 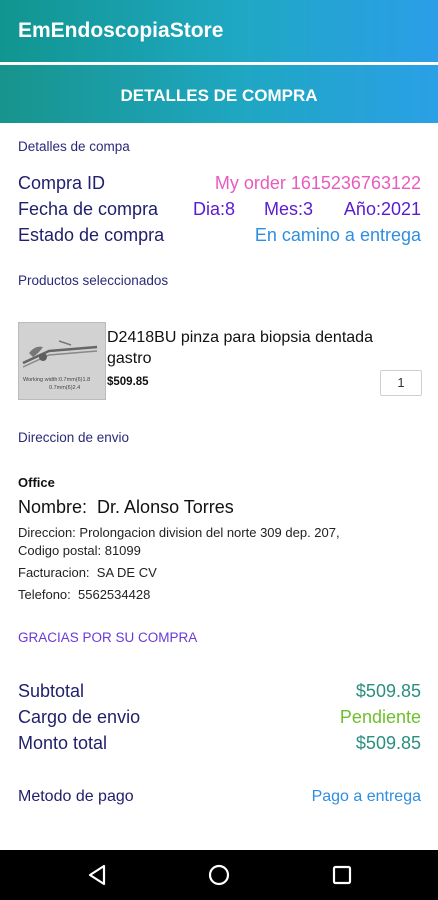 I want to click on fecha-anio: Año:2021, so click(x=382, y=209).